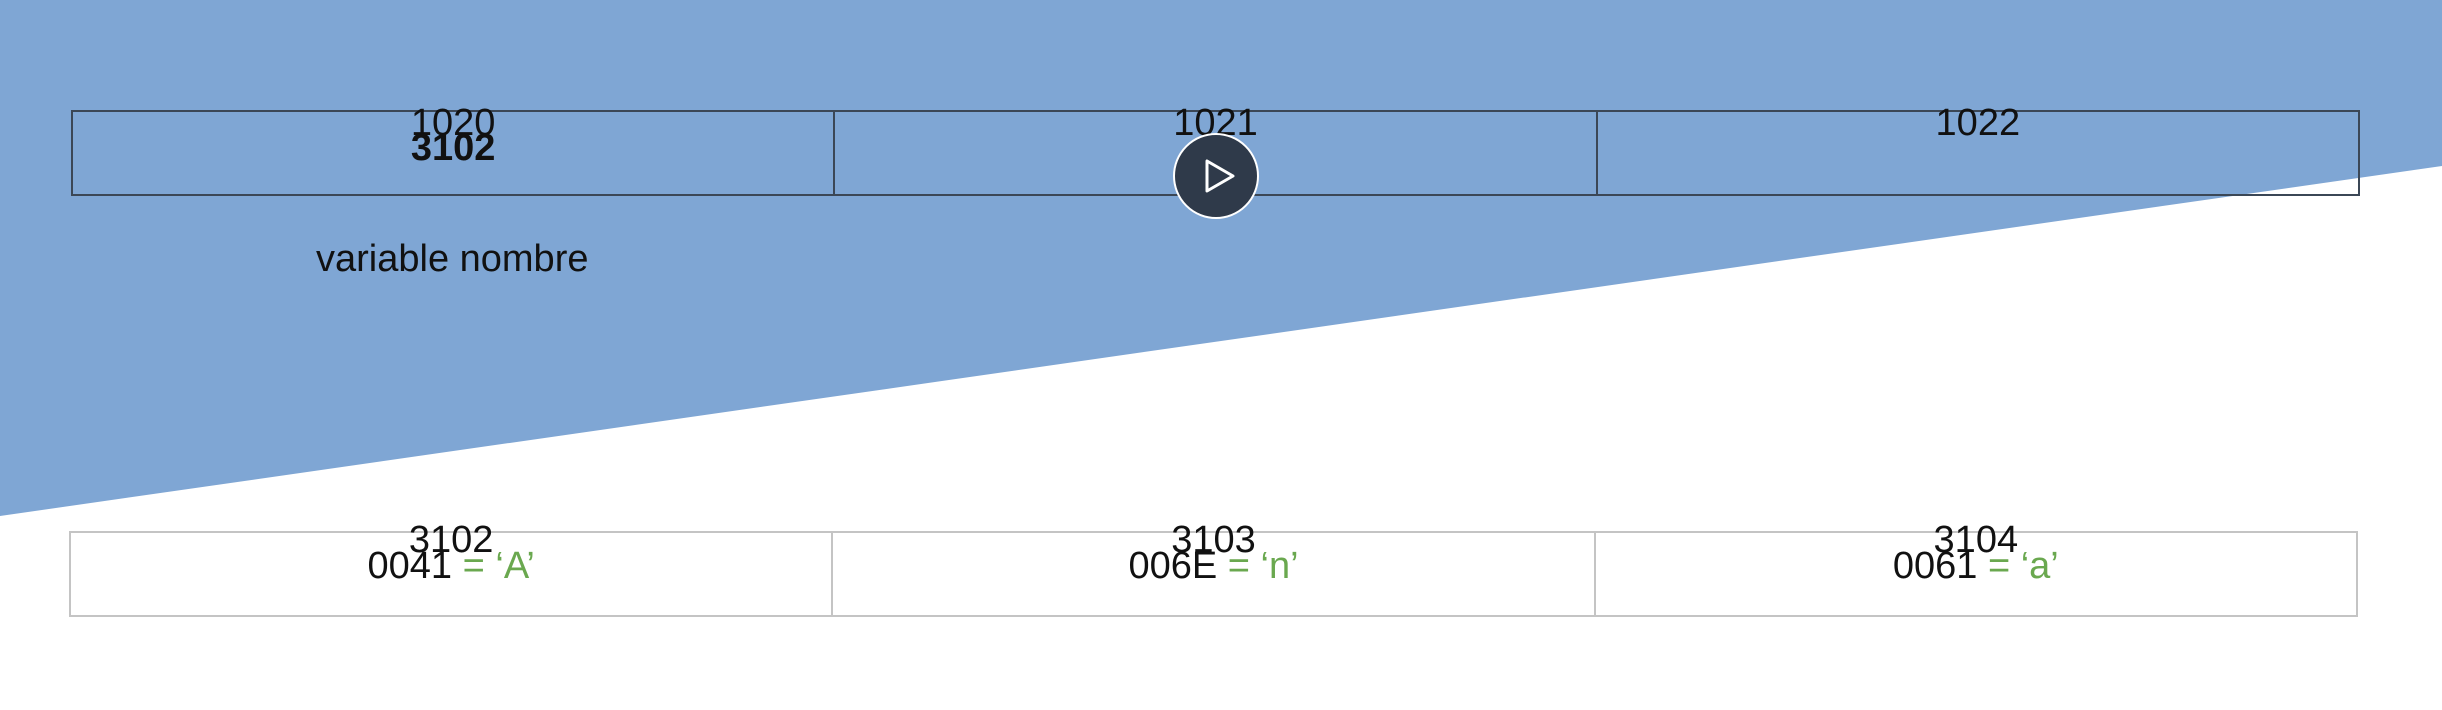 The height and width of the screenshot is (710, 2442). I want to click on play-button, so click(1216, 176).